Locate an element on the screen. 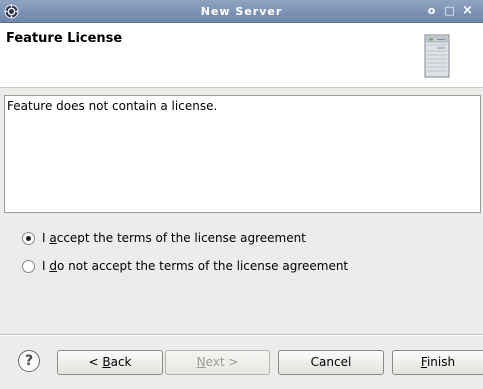  close-icon: × is located at coordinates (468, 10).